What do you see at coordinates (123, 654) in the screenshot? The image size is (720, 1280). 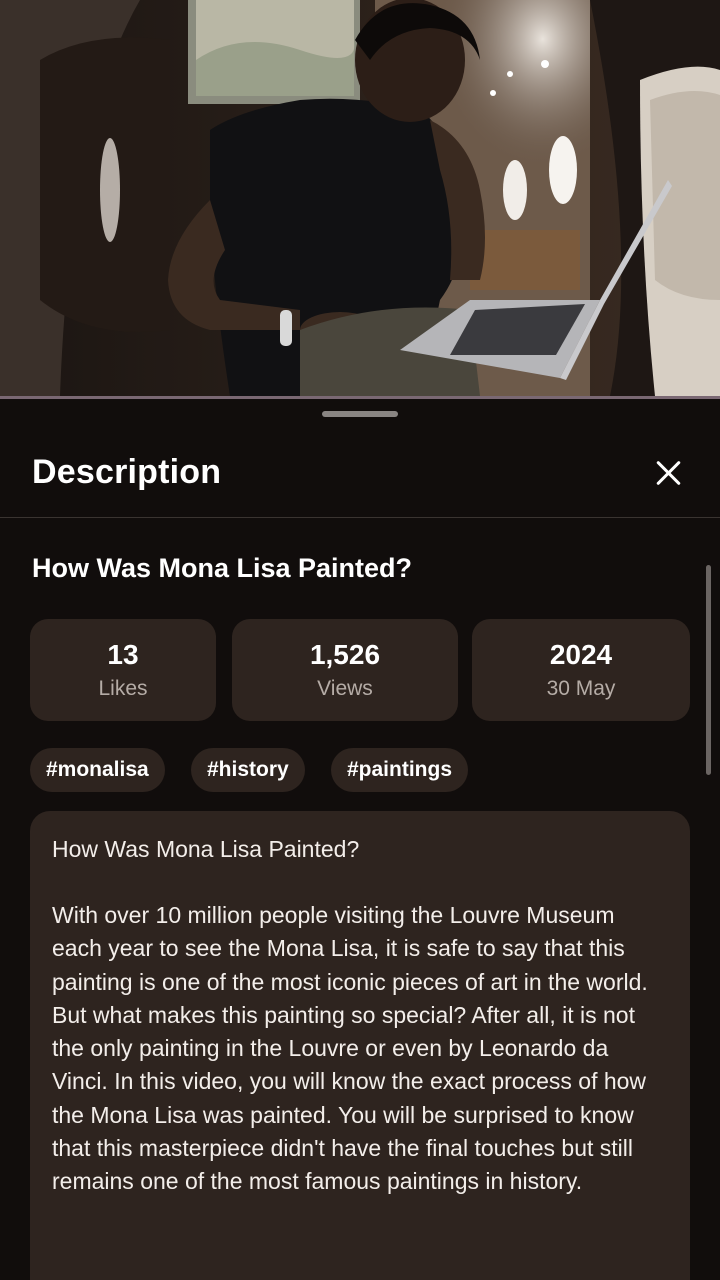 I see `likes-count: 13` at bounding box center [123, 654].